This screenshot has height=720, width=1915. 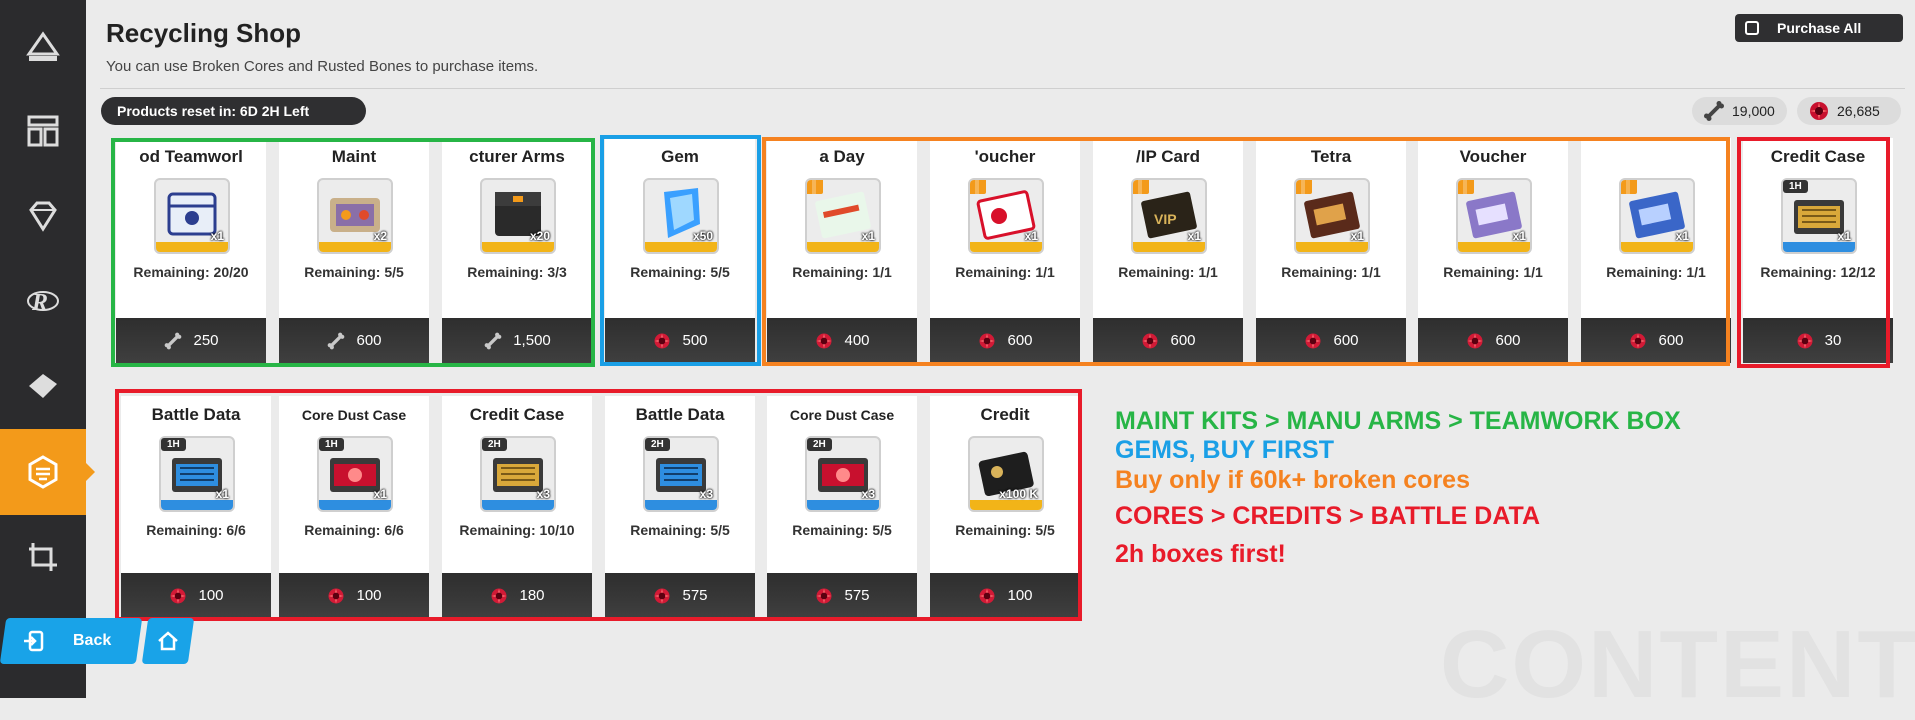 I want to click on group-outline-green, so click(x=353, y=252).